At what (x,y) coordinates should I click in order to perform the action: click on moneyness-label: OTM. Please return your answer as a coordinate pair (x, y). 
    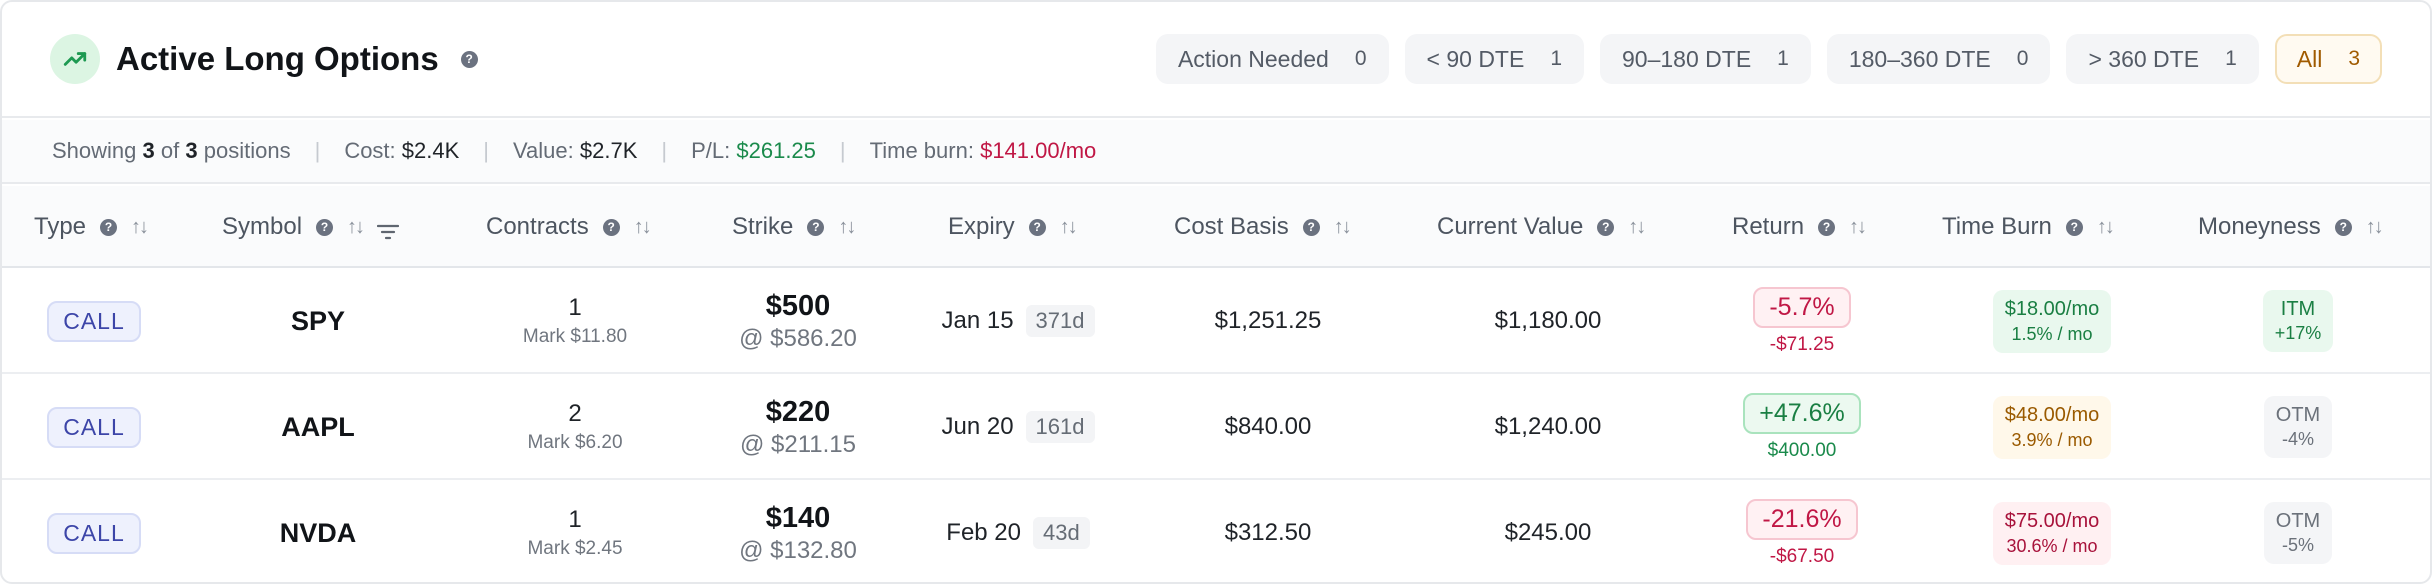
    Looking at the image, I should click on (2298, 415).